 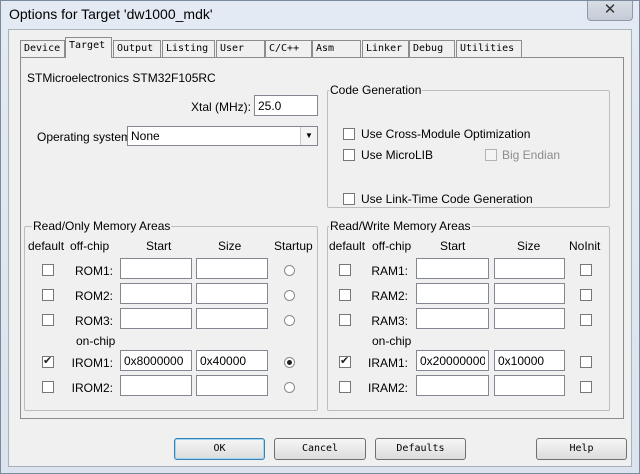 I want to click on ram1-noinit-checkbox, so click(x=586, y=270).